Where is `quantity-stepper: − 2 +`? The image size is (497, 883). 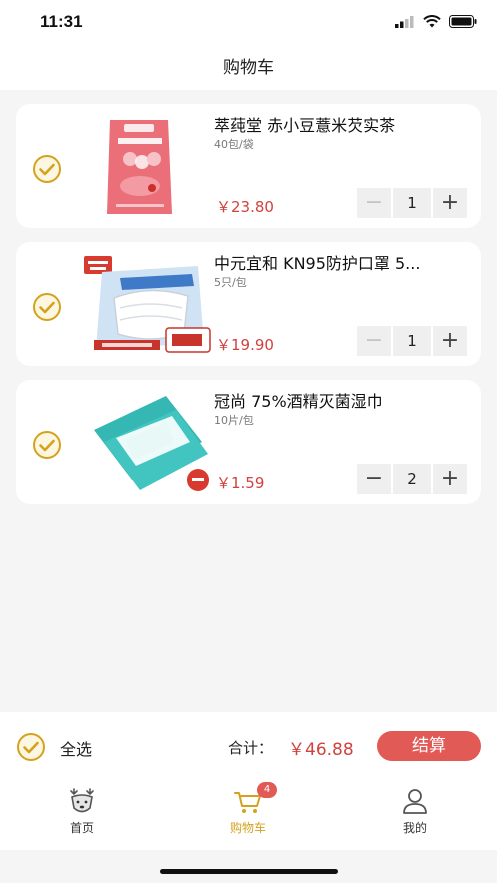
quantity-stepper: − 2 + is located at coordinates (412, 479).